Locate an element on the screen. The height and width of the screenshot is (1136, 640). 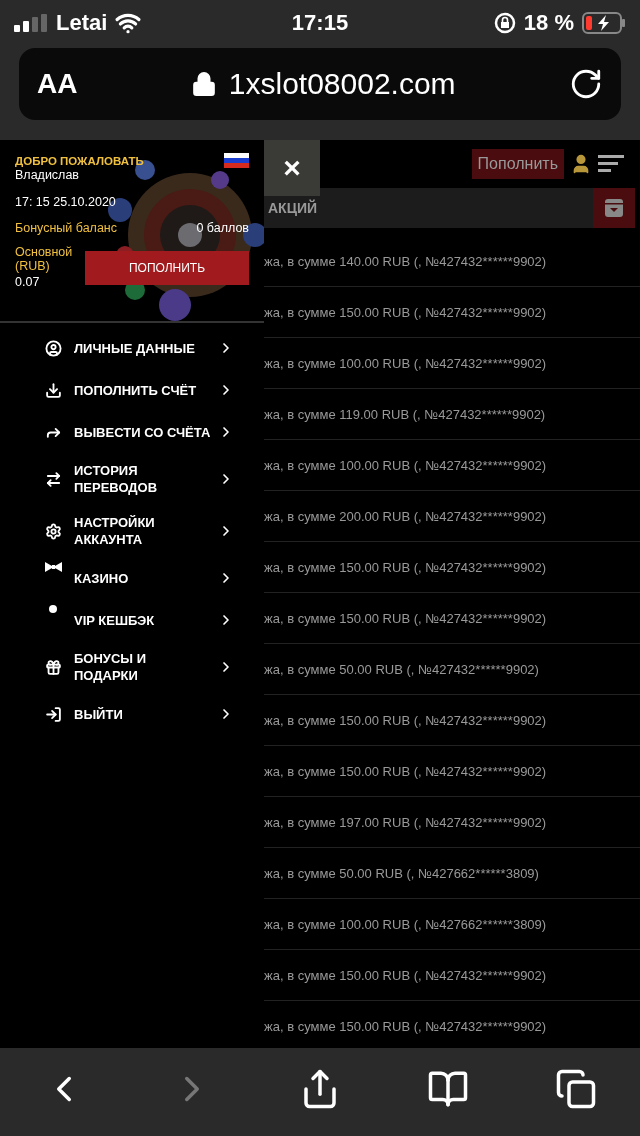
gift-icon is located at coordinates (53, 667).